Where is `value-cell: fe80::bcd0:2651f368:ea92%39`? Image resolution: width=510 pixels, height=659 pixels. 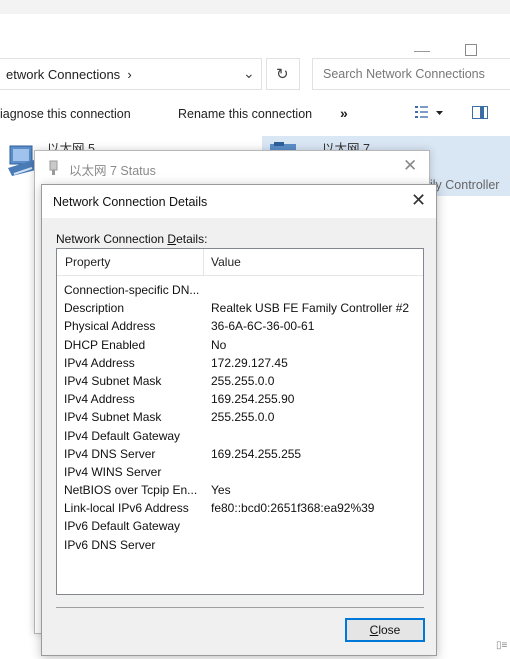
value-cell: fe80::bcd0:2651f368:ea92%39 is located at coordinates (293, 508).